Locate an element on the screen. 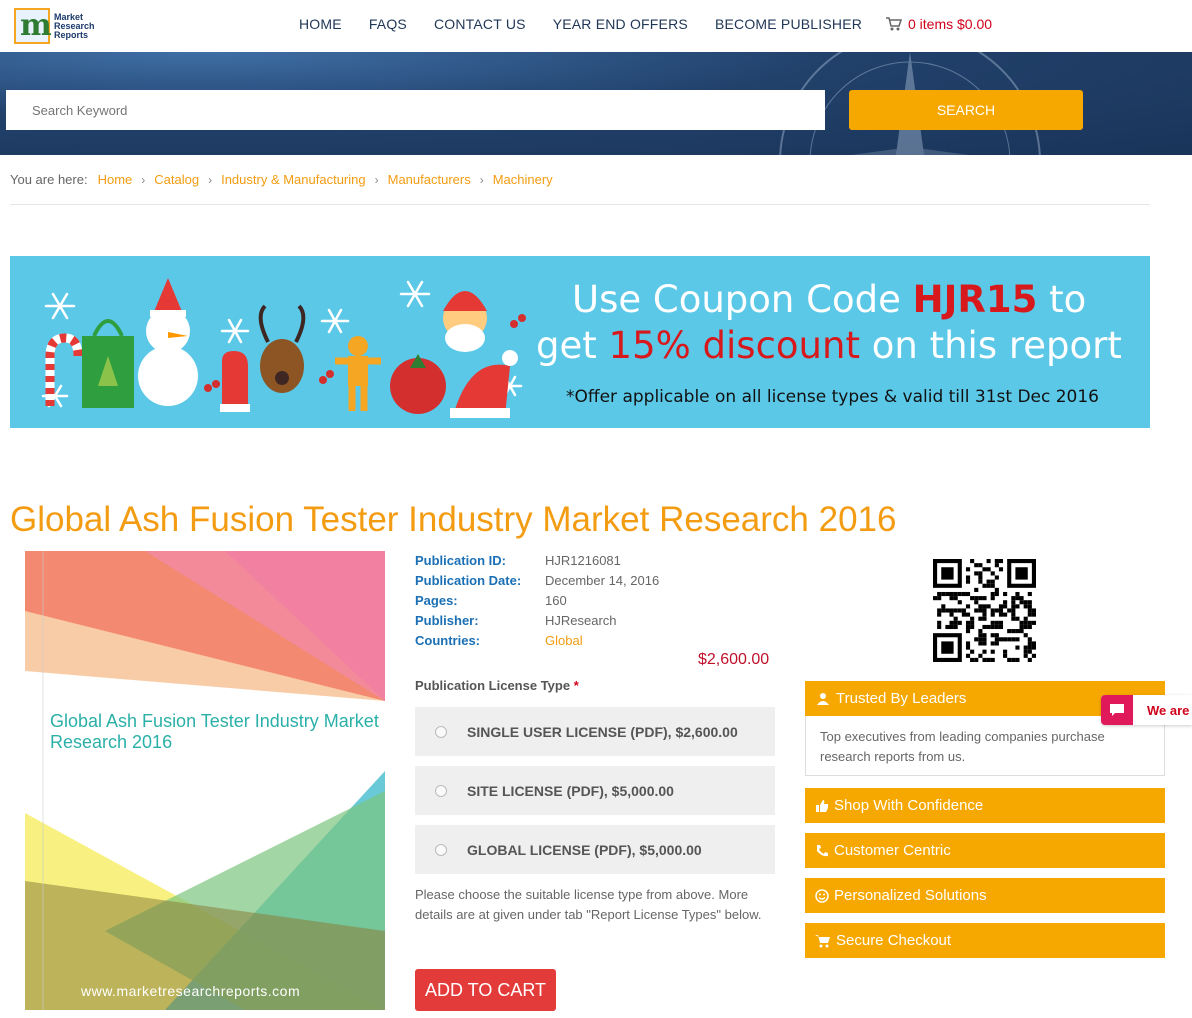  license-option-site: SITE LICENSE (PDF), $5,000.00 is located at coordinates (595, 790).